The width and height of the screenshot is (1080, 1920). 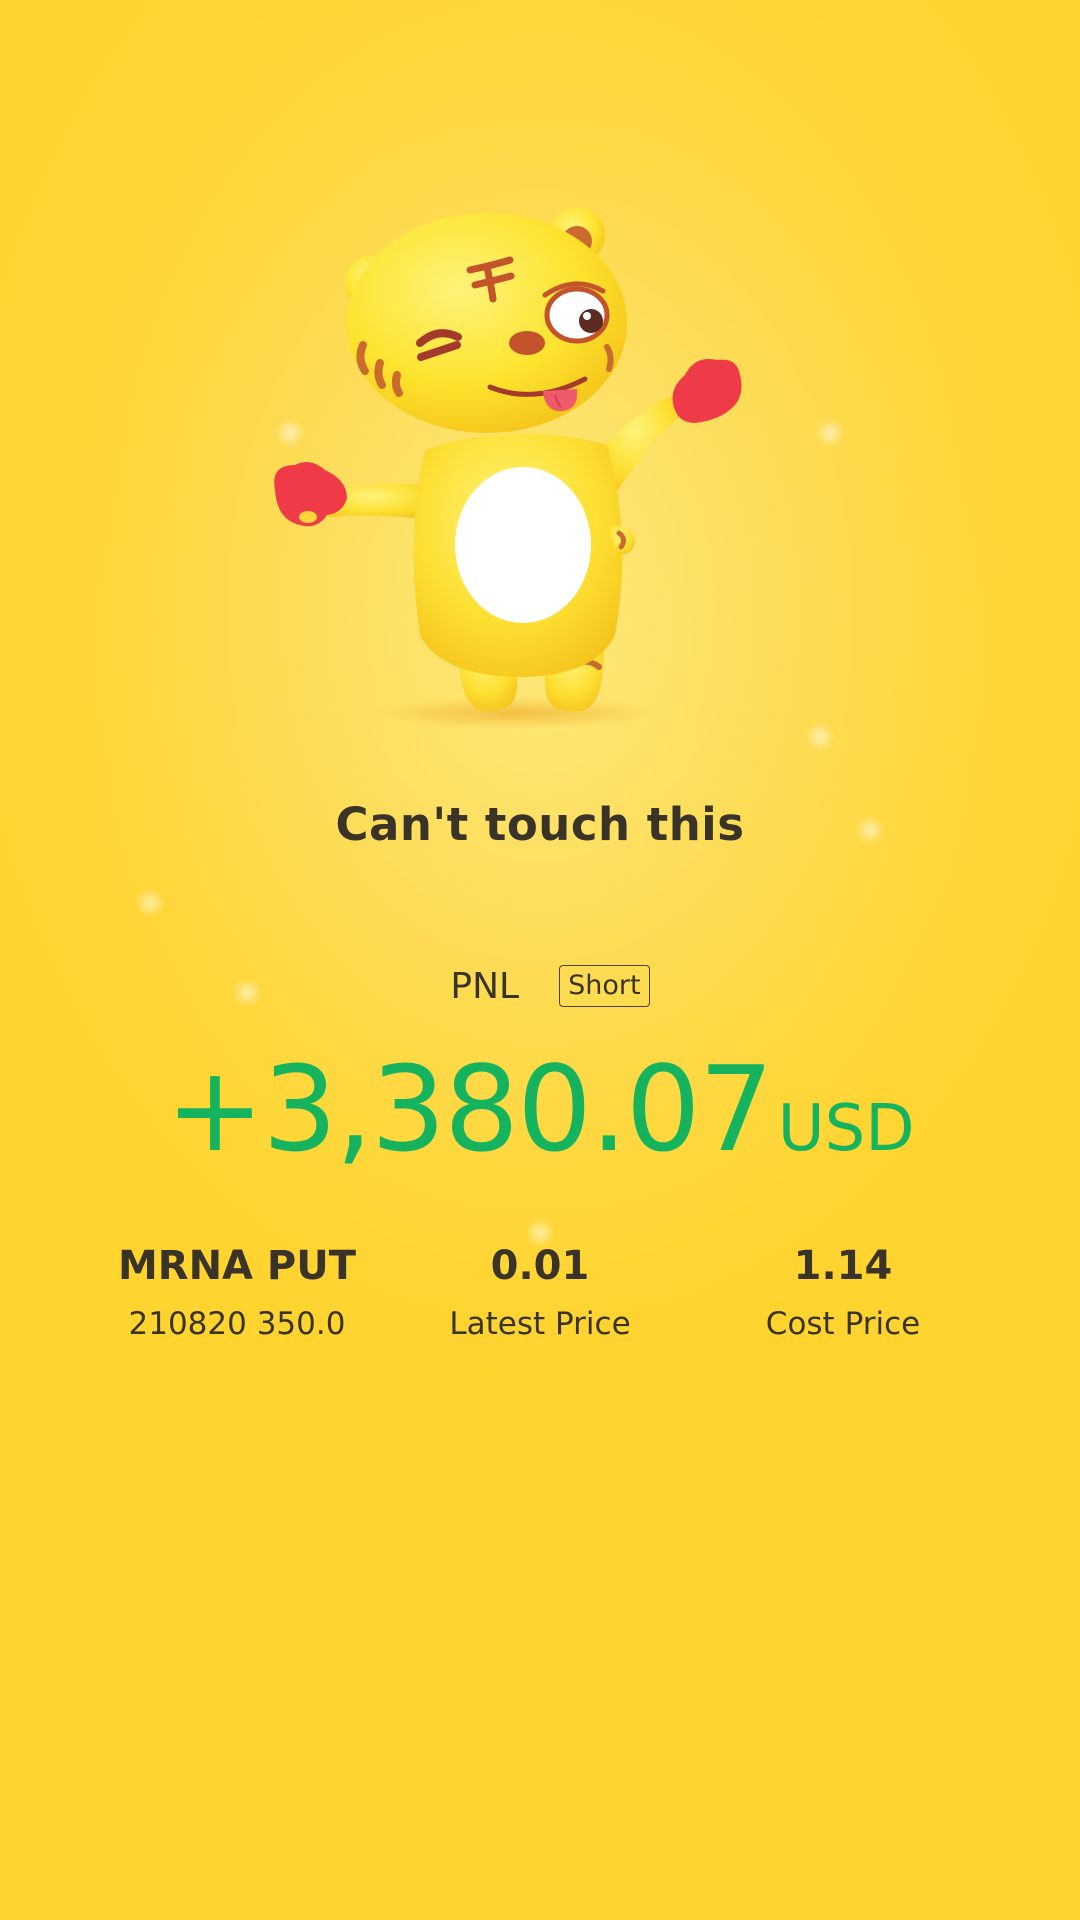 I want to click on pnl-amount: +3,380.07 USD, so click(x=540, y=1109).